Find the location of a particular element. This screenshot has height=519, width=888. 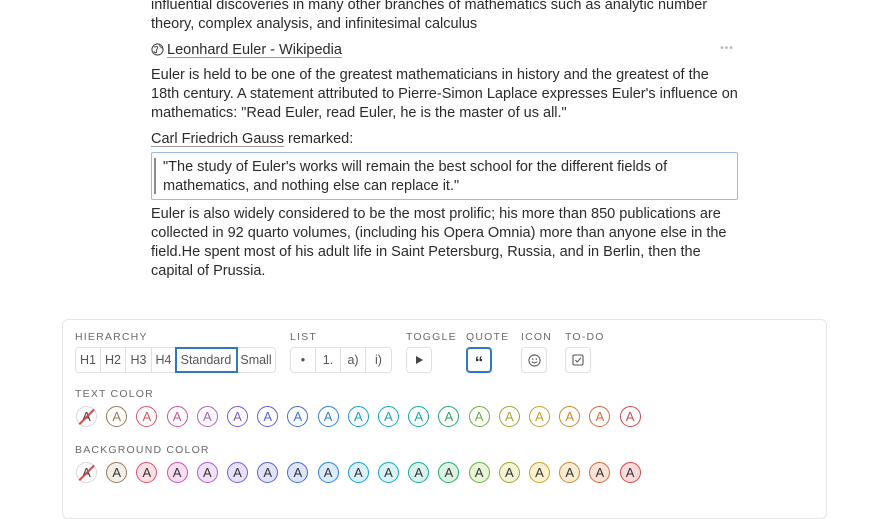

hierarchy-standard: Standard is located at coordinates (206, 360).